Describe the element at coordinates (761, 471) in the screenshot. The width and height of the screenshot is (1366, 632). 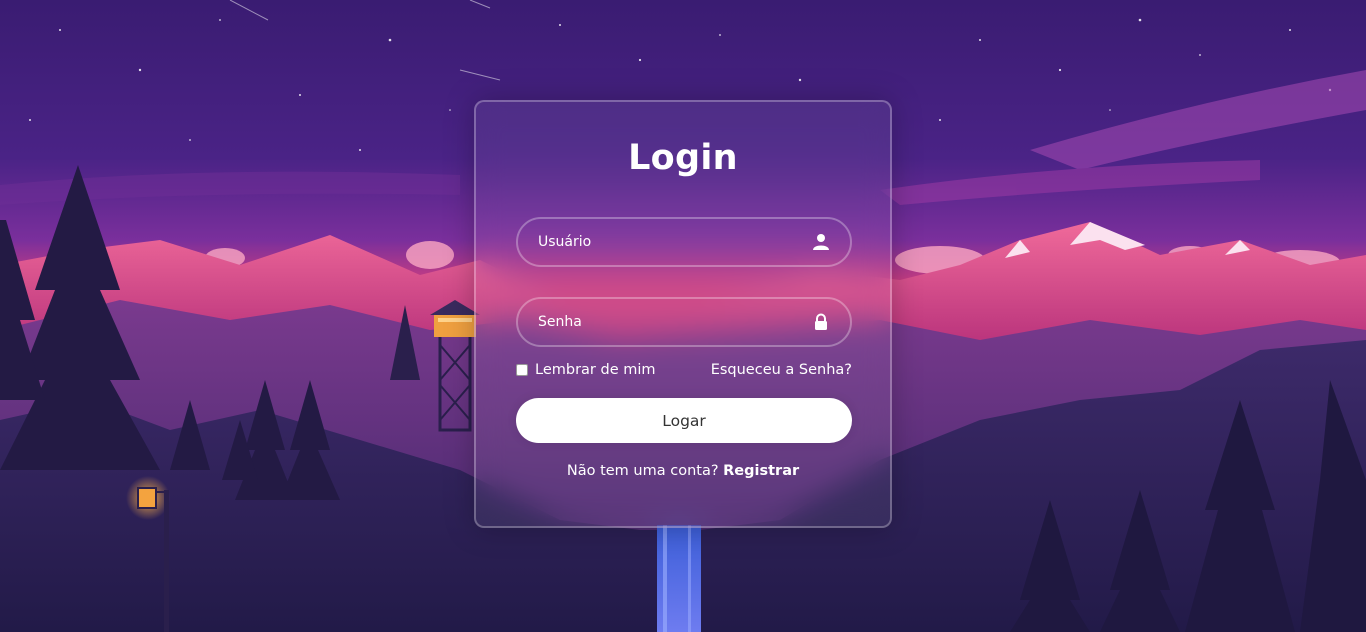
I see `register-link: Registrar` at that location.